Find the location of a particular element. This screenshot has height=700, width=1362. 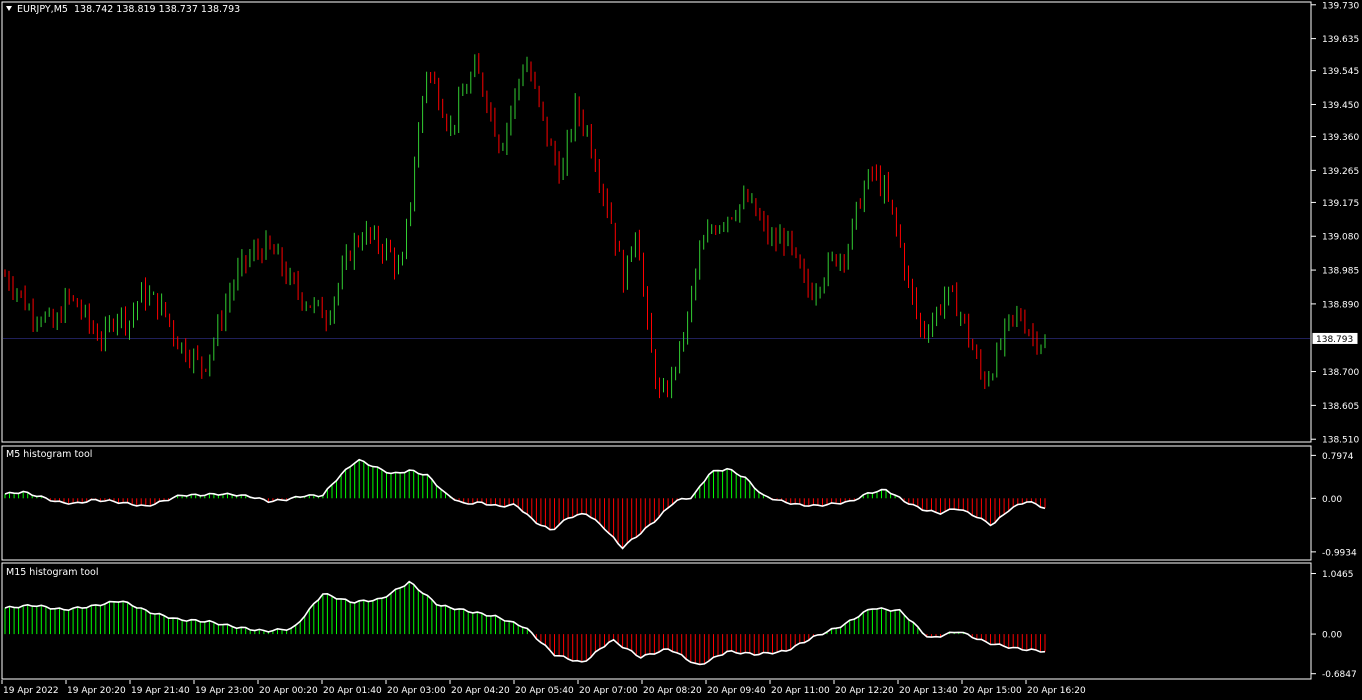

time-label: 20 Apr 09:40 is located at coordinates (736, 691).